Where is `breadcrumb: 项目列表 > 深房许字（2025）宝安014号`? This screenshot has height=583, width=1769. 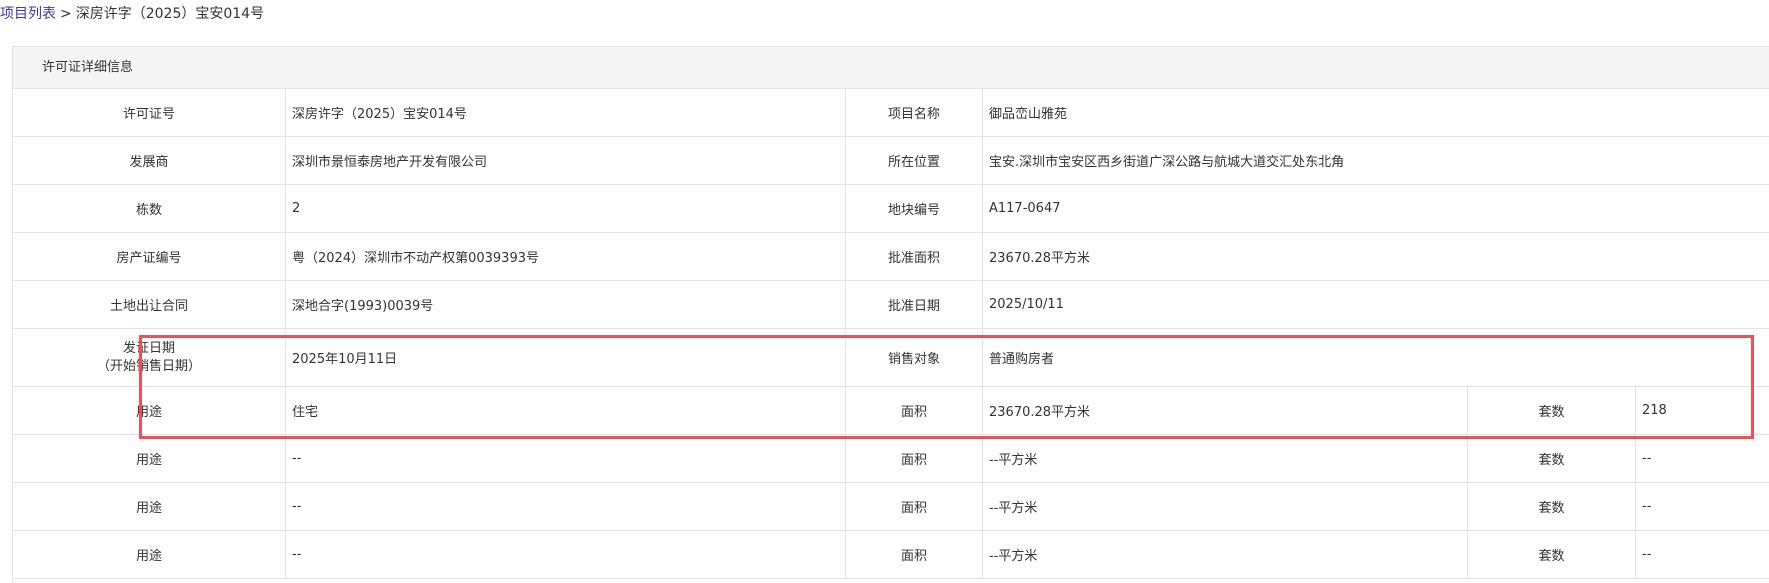 breadcrumb: 项目列表 > 深房许字（2025）宝安014号 is located at coordinates (132, 15).